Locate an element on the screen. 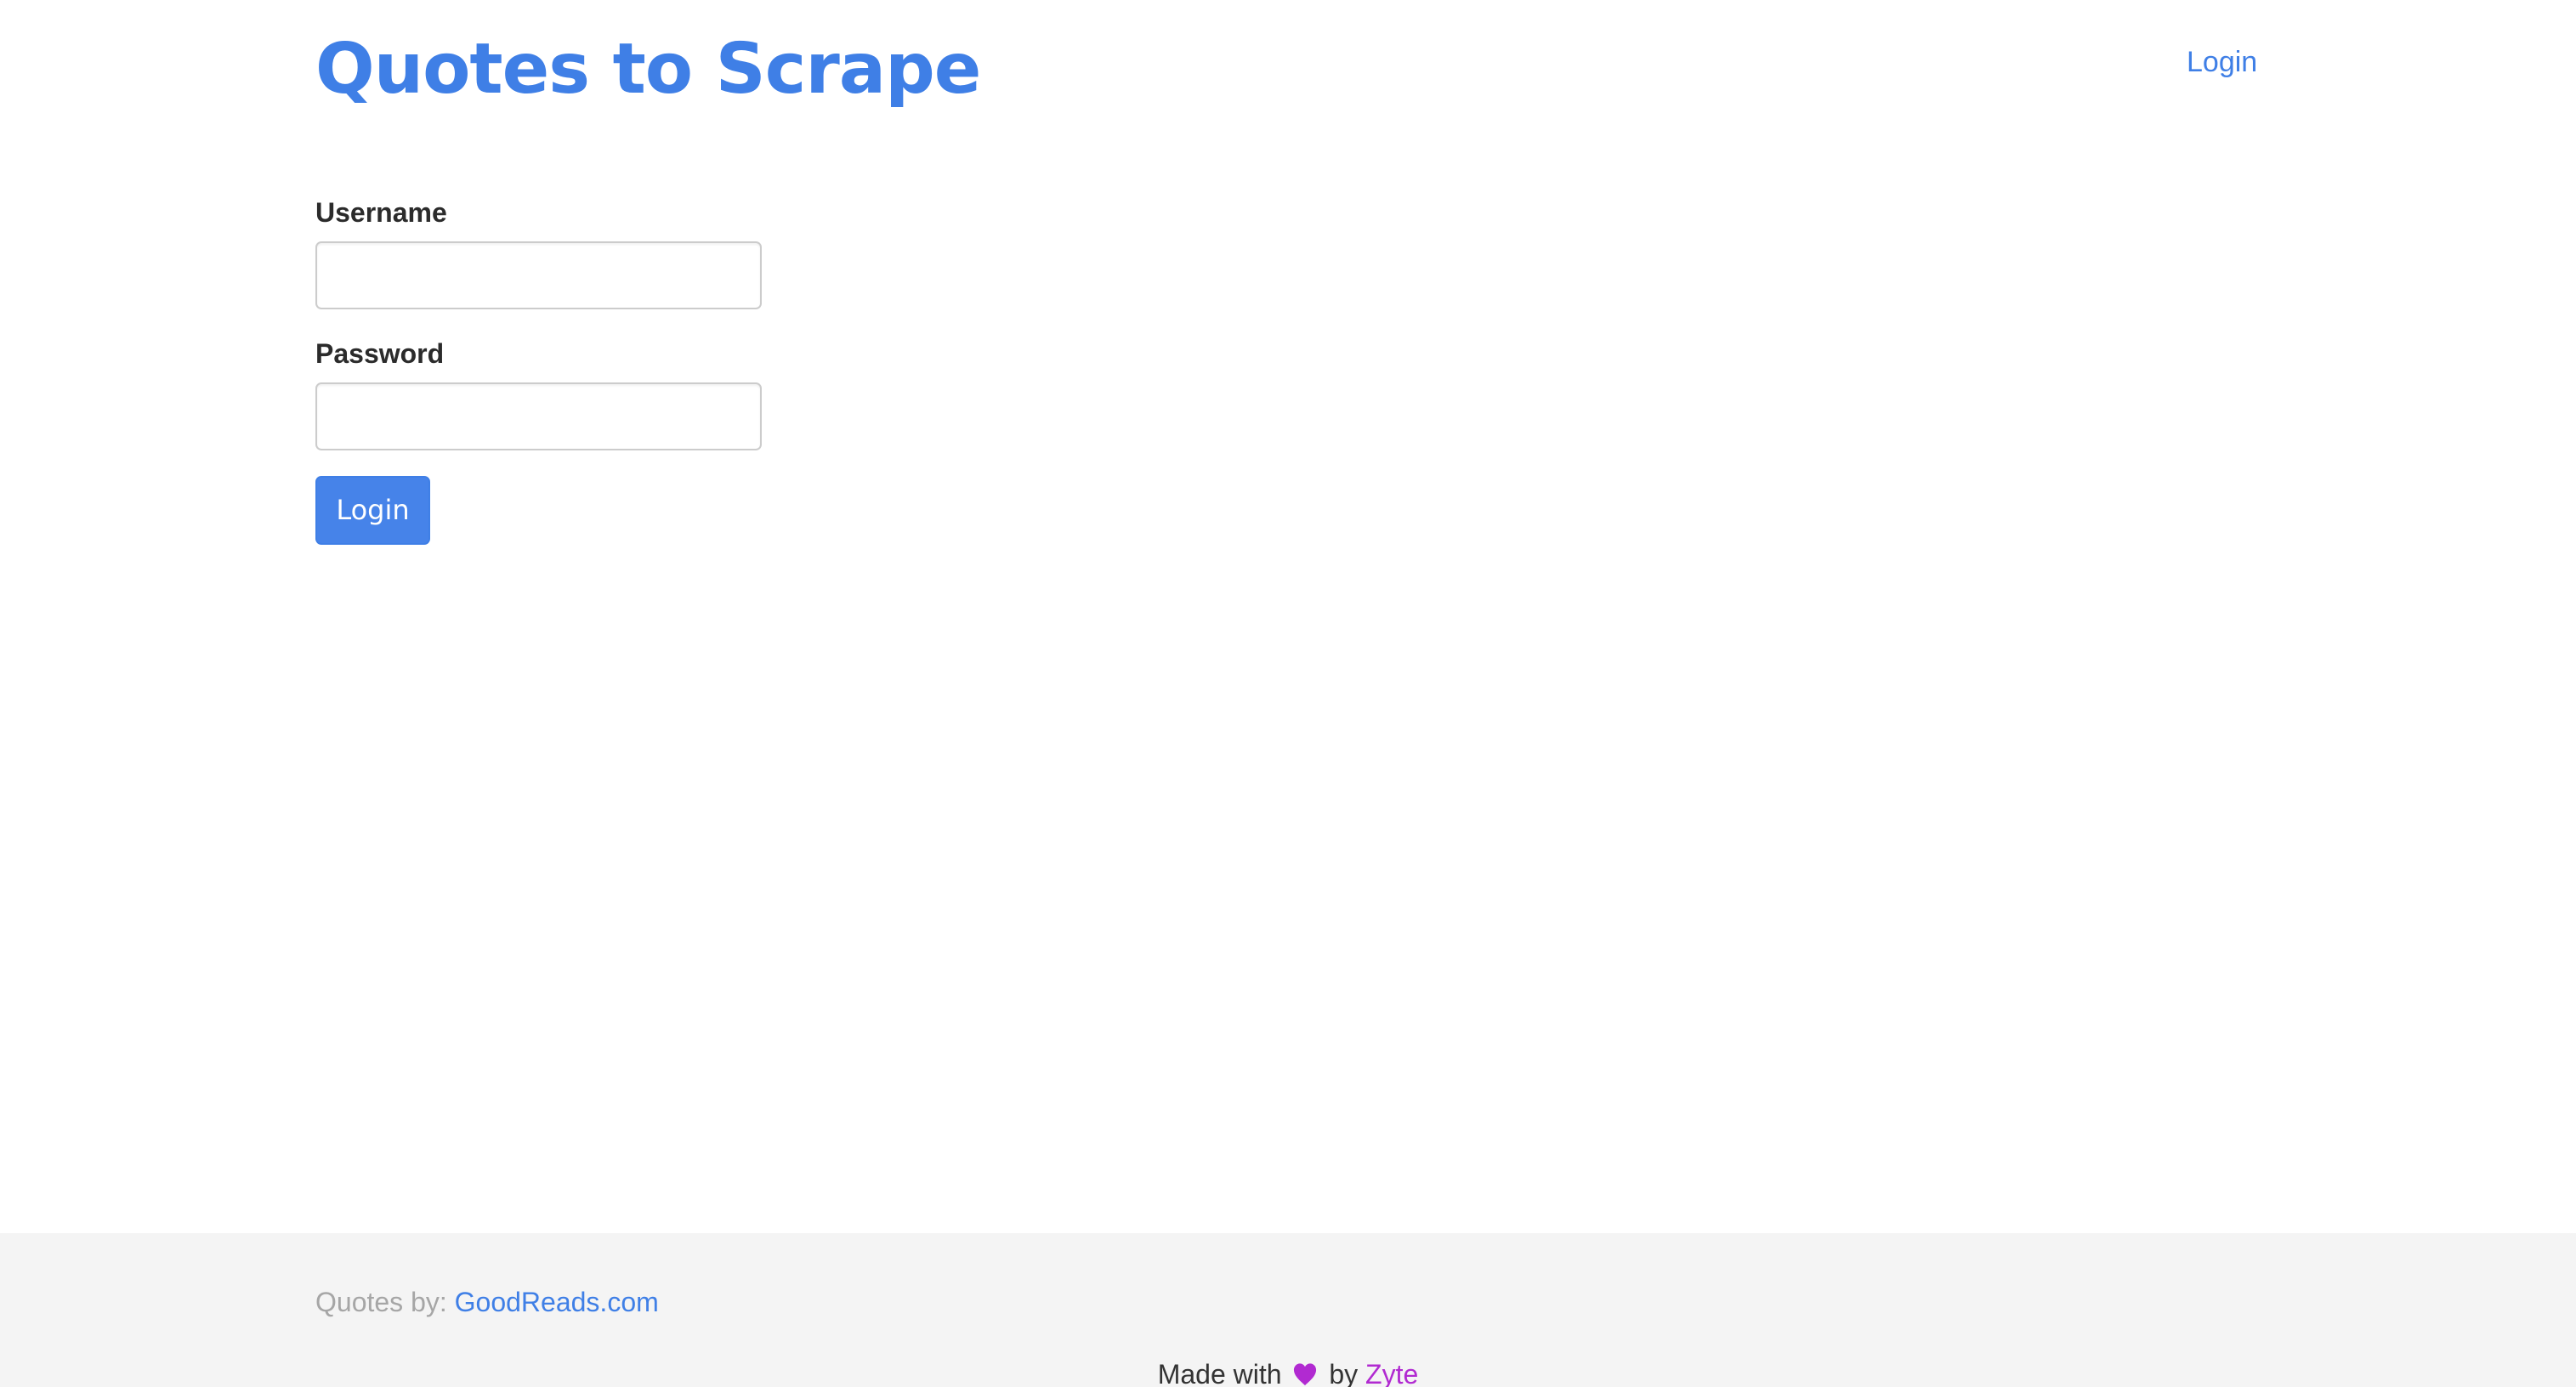  by-text: by is located at coordinates (1344, 1373).